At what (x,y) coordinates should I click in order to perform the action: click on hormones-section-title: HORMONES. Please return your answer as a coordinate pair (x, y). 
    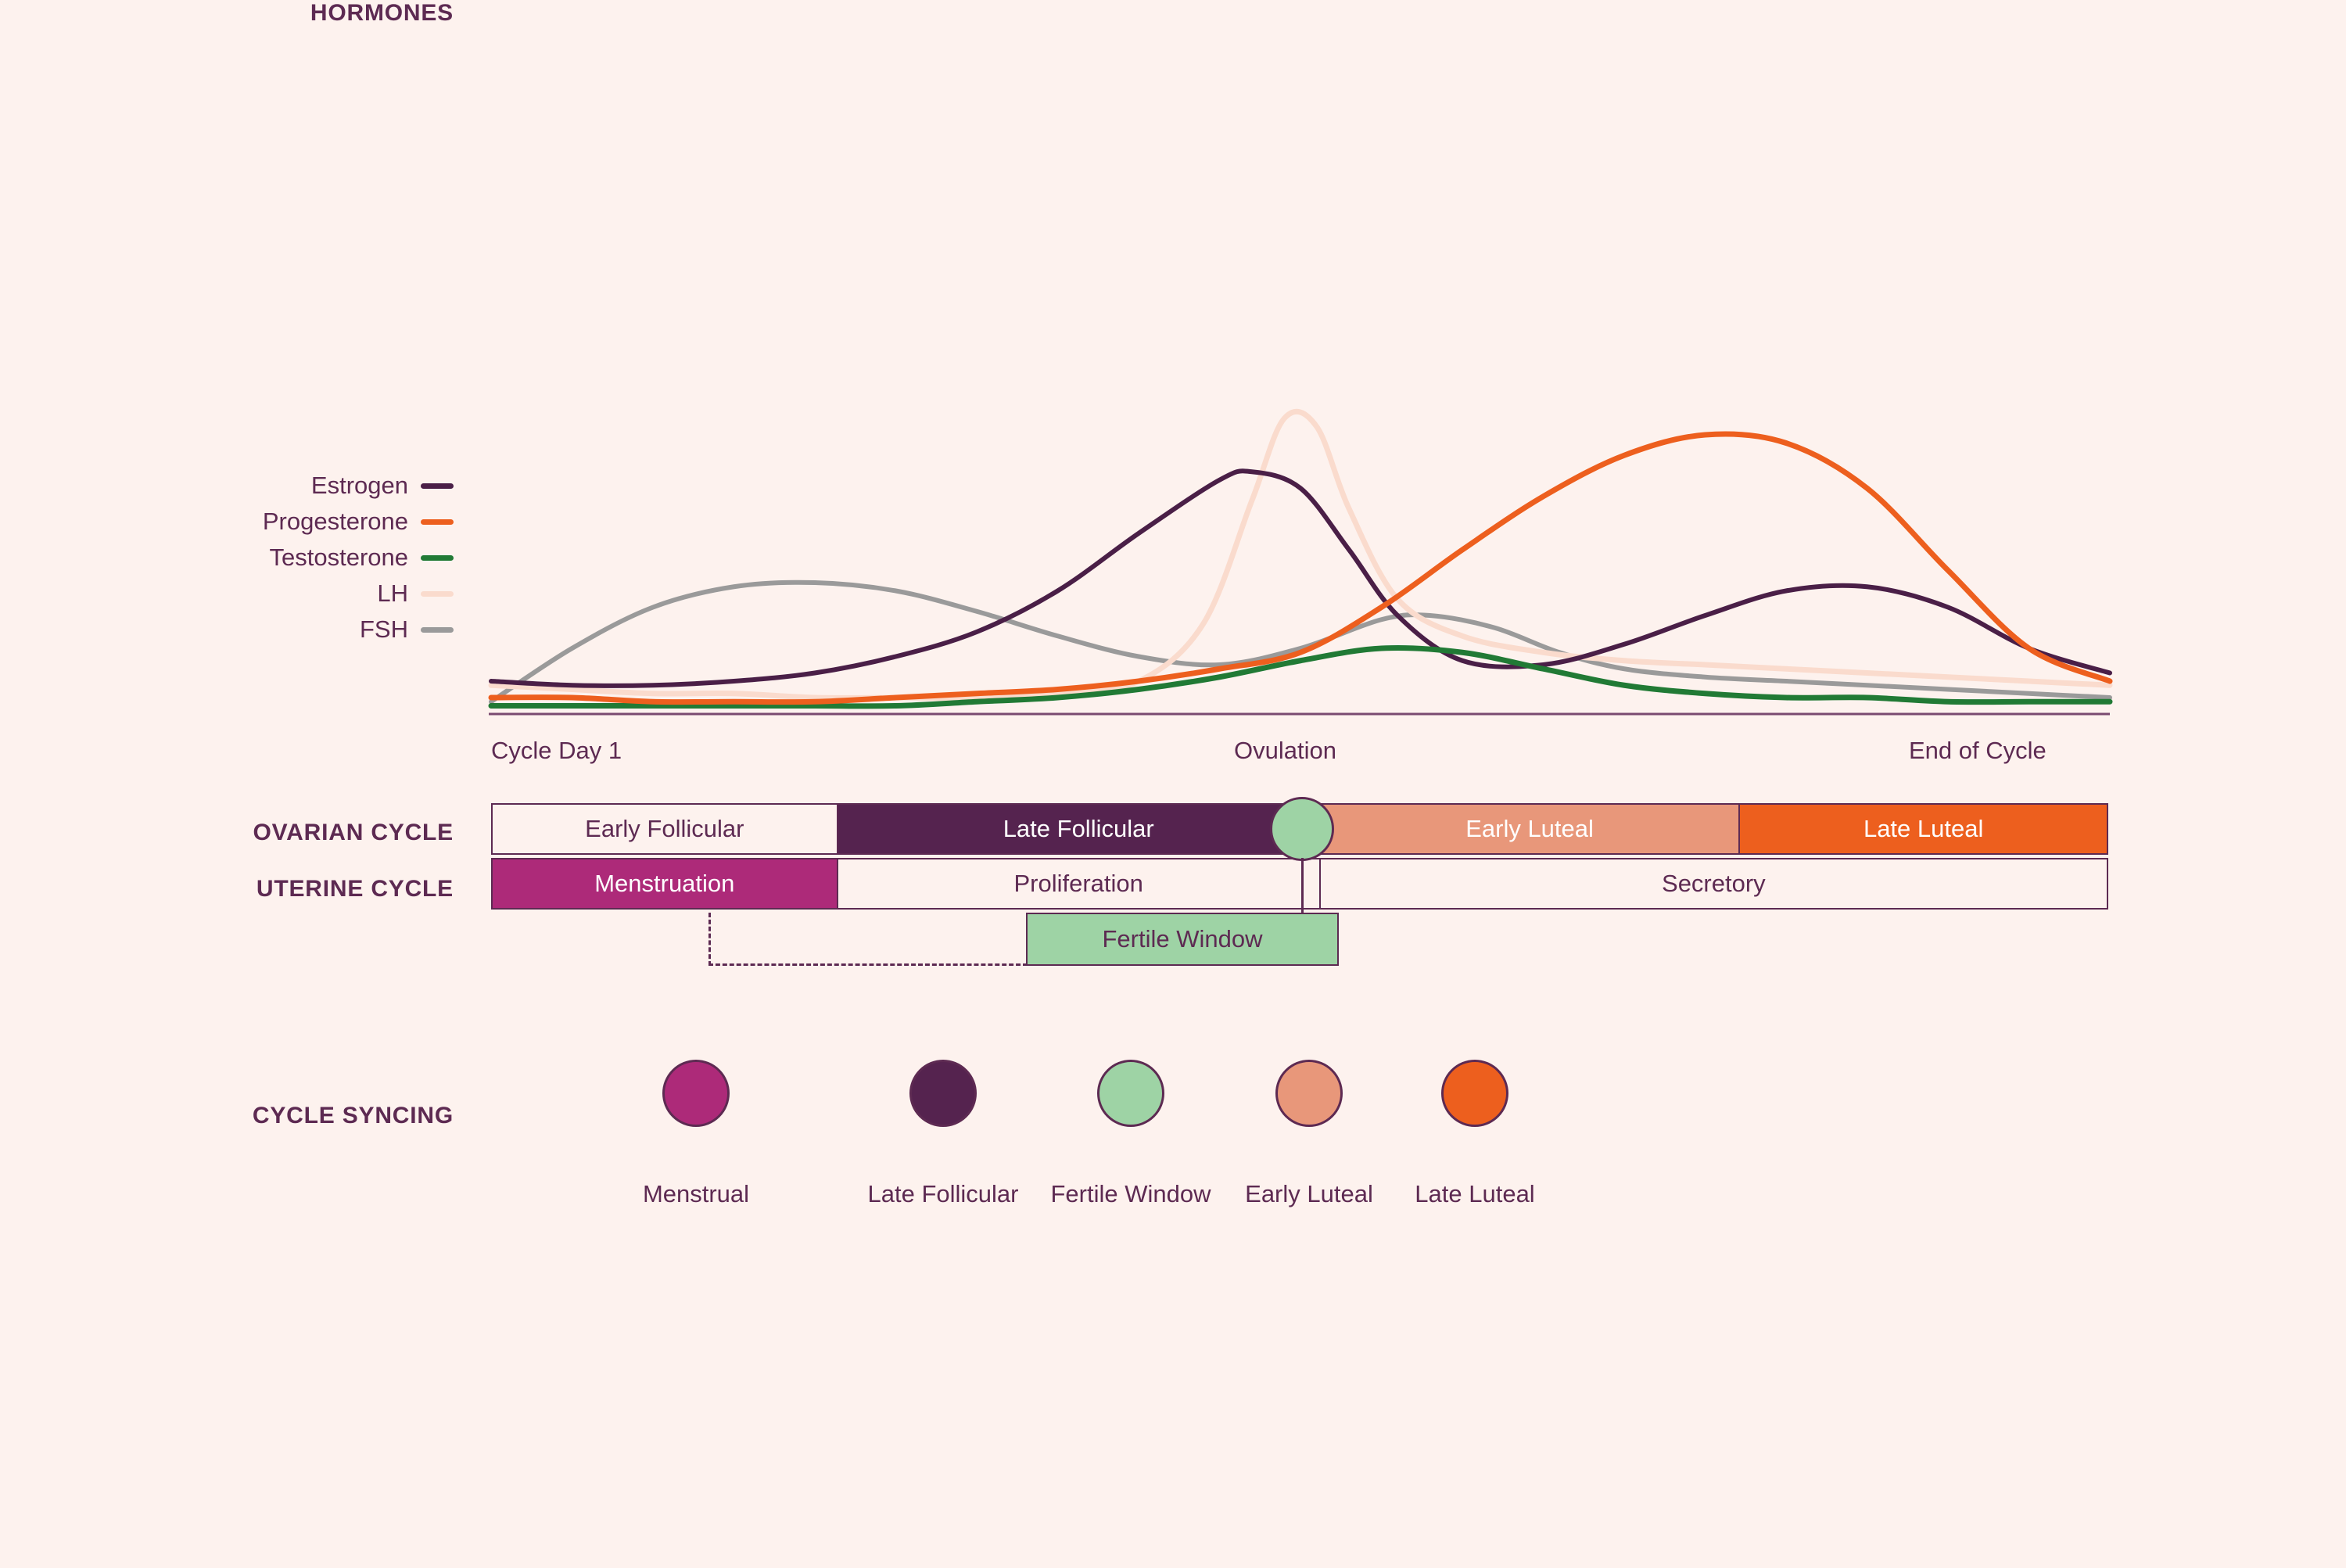
    Looking at the image, I should click on (382, 13).